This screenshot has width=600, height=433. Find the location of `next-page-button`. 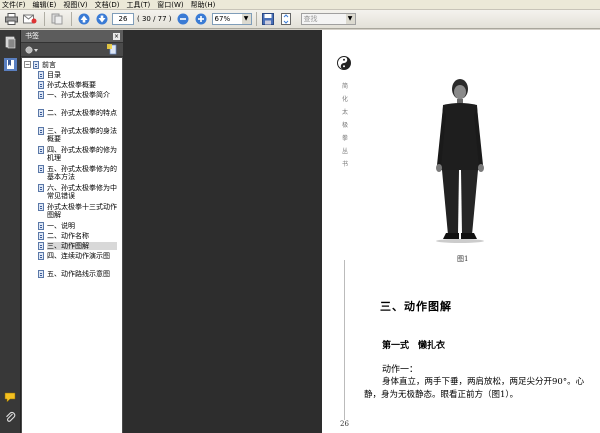

next-page-button is located at coordinates (101, 19).